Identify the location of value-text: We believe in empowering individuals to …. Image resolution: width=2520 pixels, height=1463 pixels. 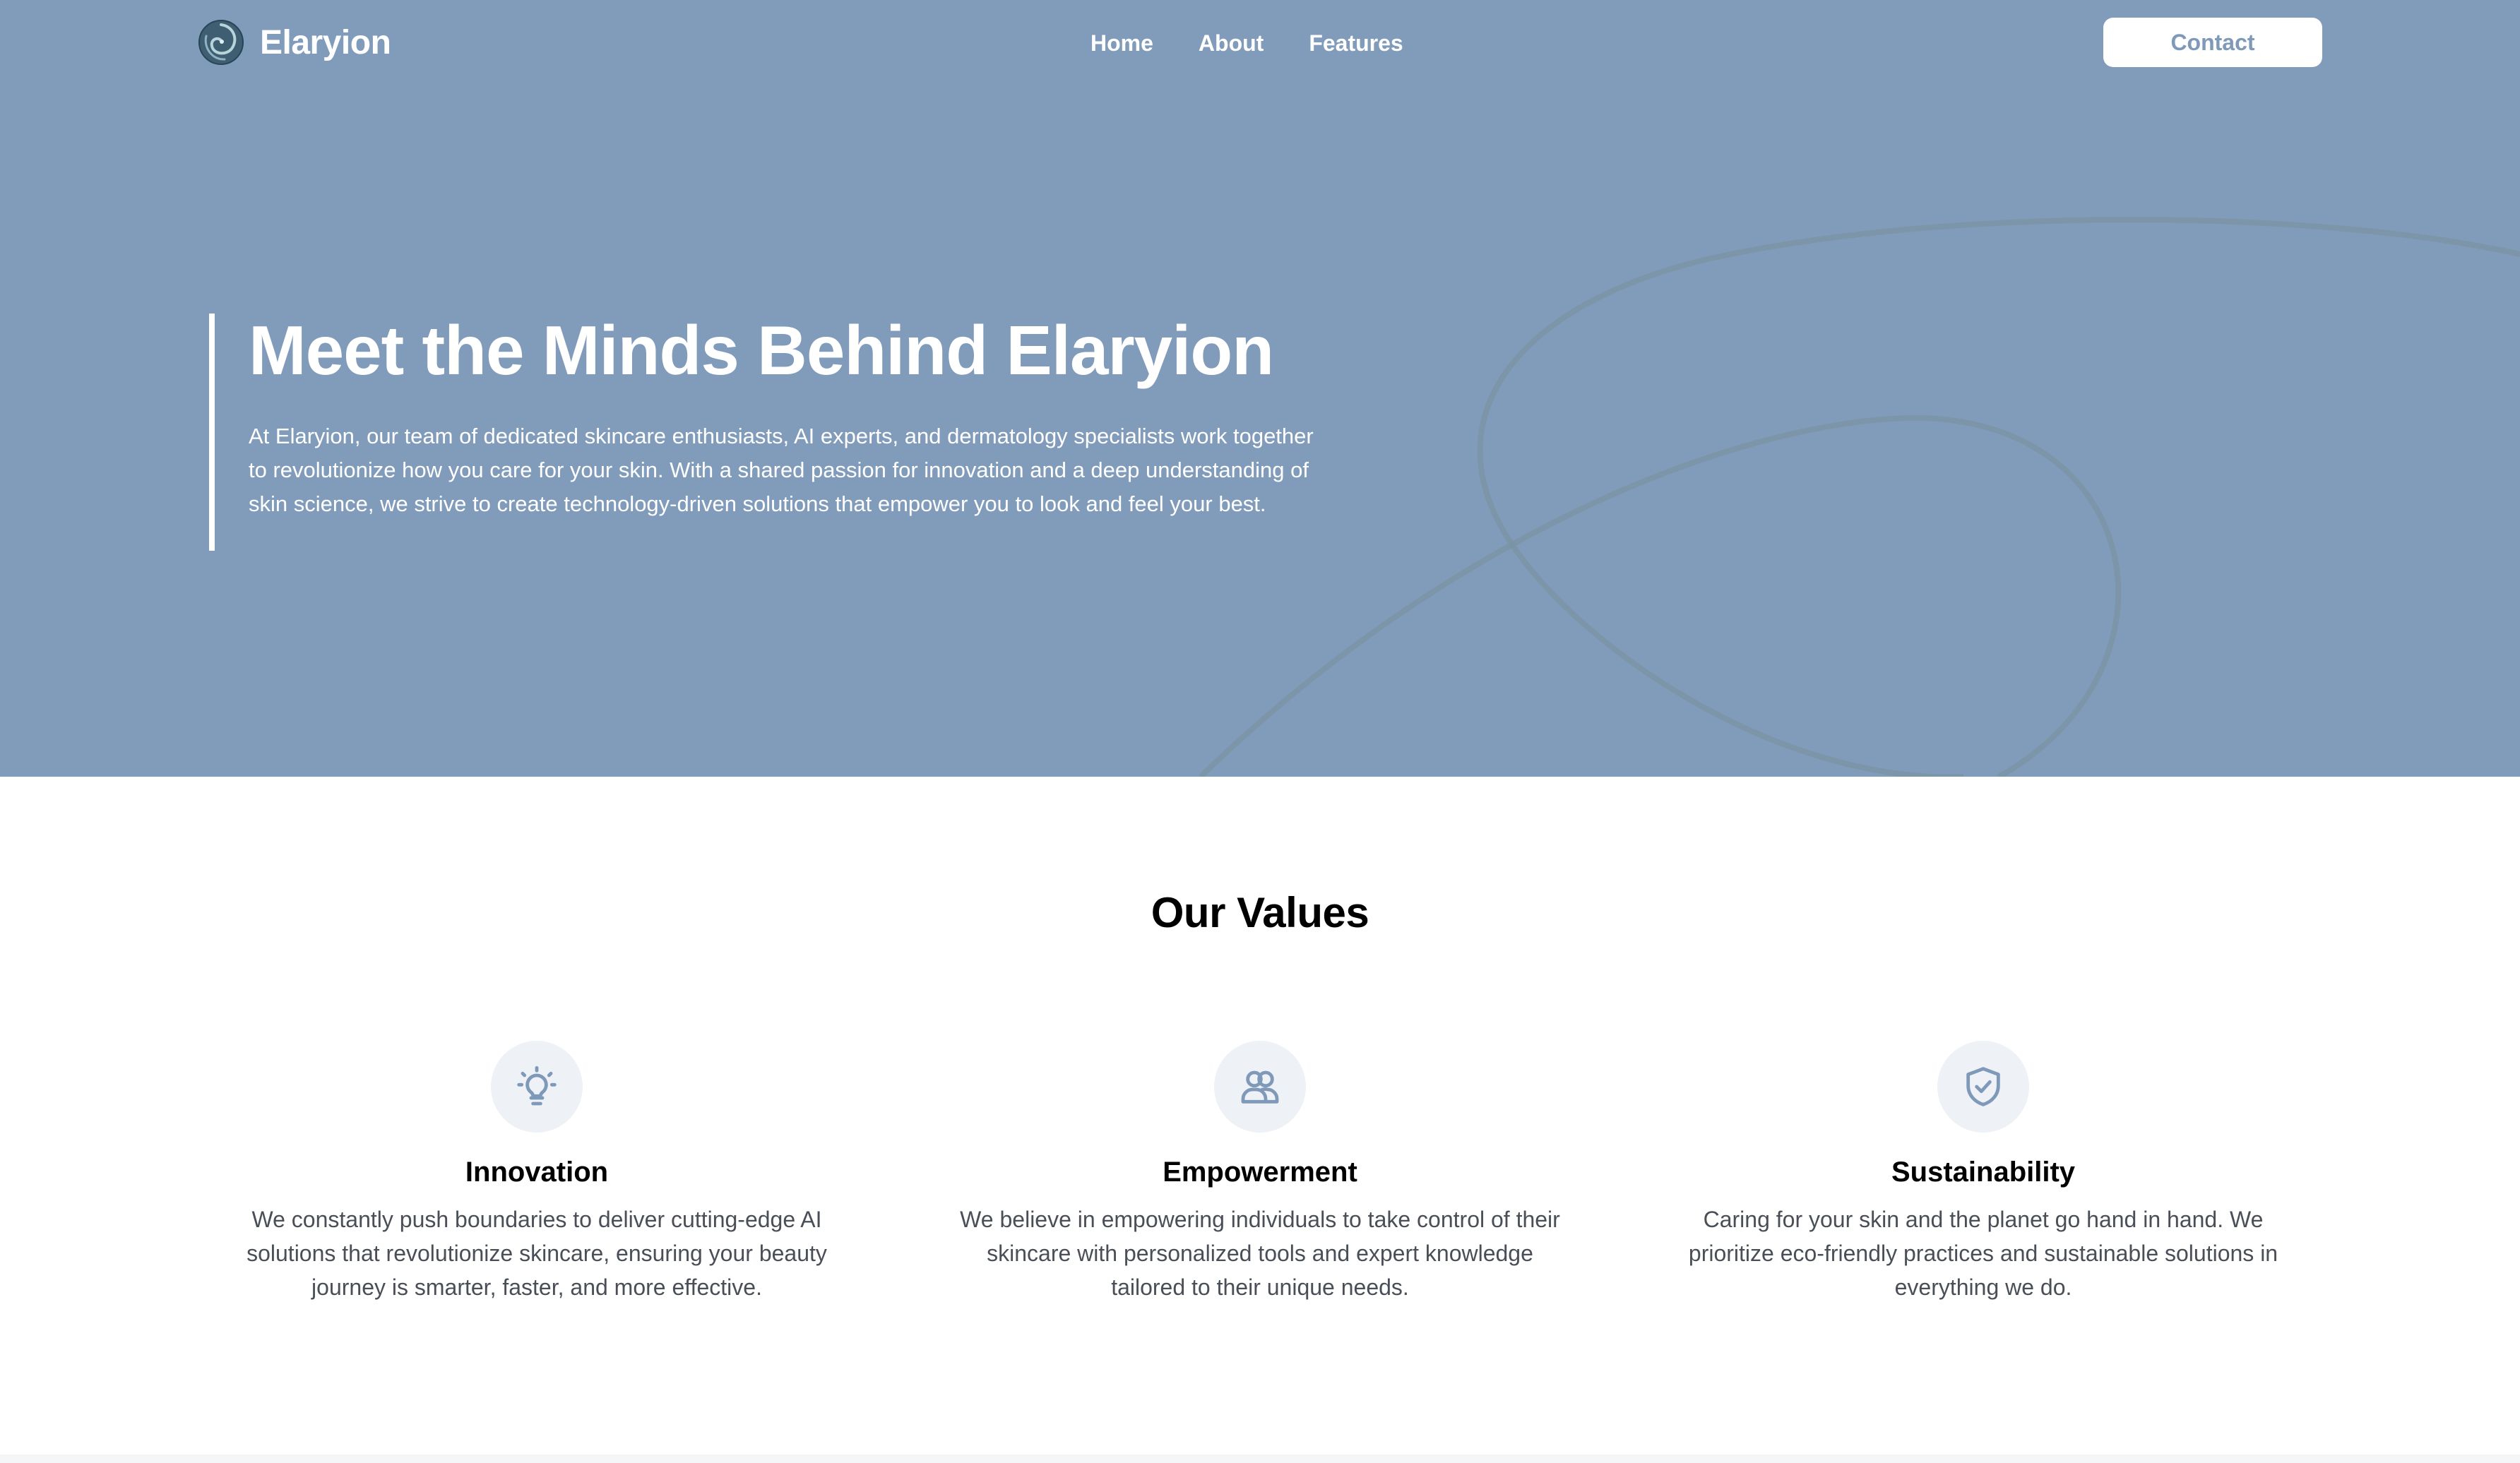
(1260, 1253).